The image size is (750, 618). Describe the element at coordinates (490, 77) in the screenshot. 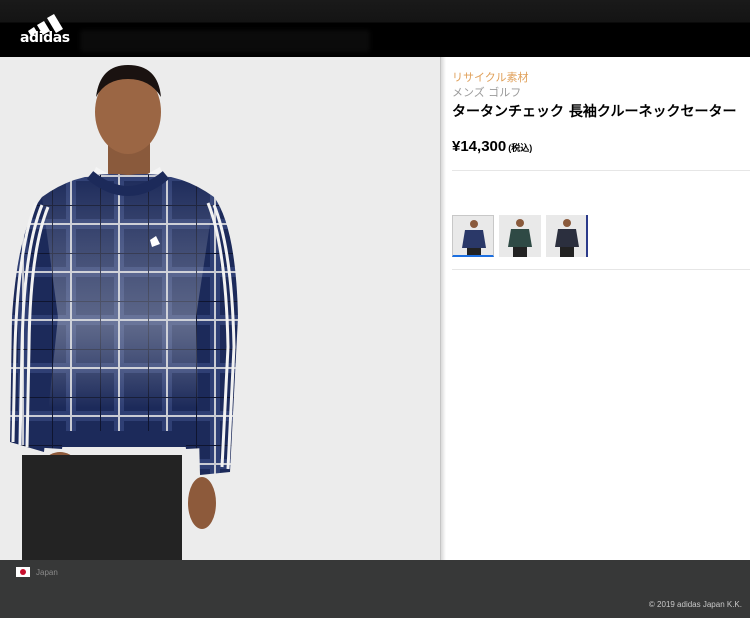

I see `recycled-material-tag: リサイクル素材` at that location.